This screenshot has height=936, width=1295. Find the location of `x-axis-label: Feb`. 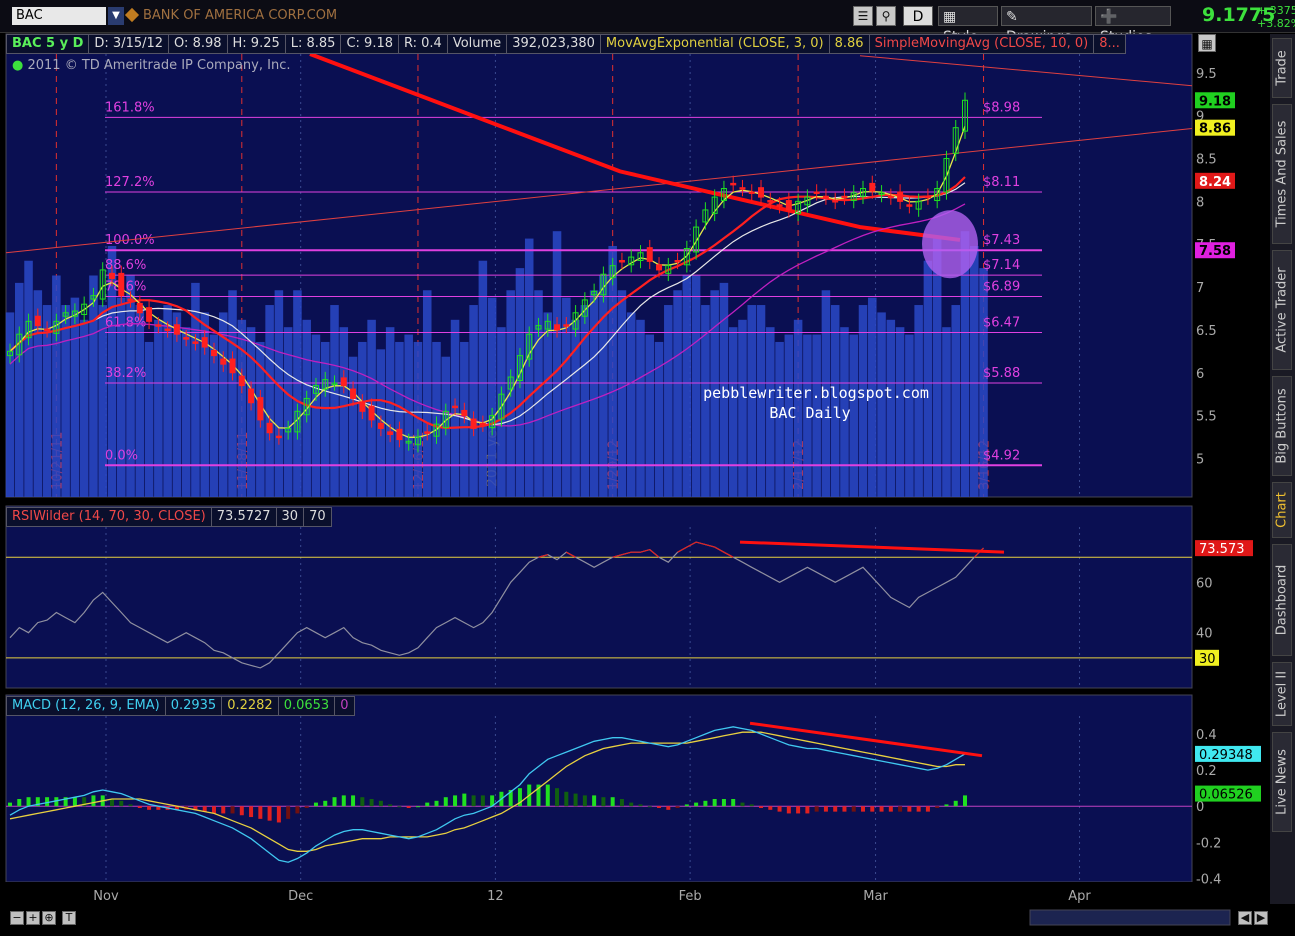

x-axis-label: Feb is located at coordinates (690, 896).